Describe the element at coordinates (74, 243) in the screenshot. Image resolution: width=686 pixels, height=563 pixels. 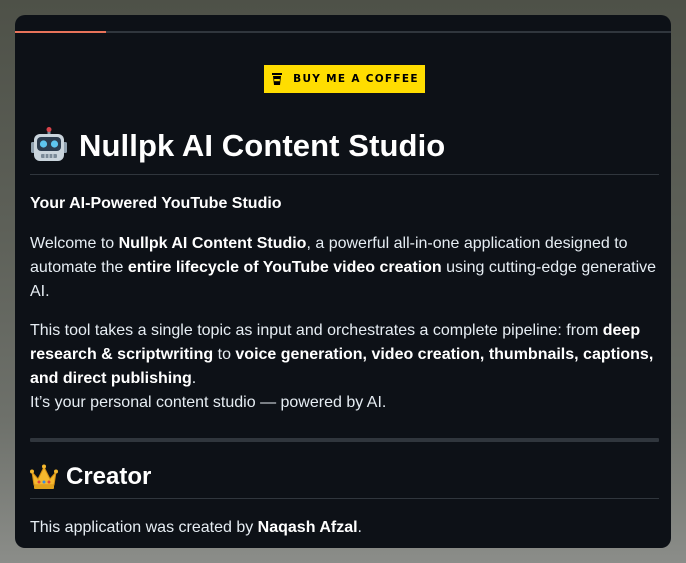
I see `intro-text-1: Welcome to` at that location.